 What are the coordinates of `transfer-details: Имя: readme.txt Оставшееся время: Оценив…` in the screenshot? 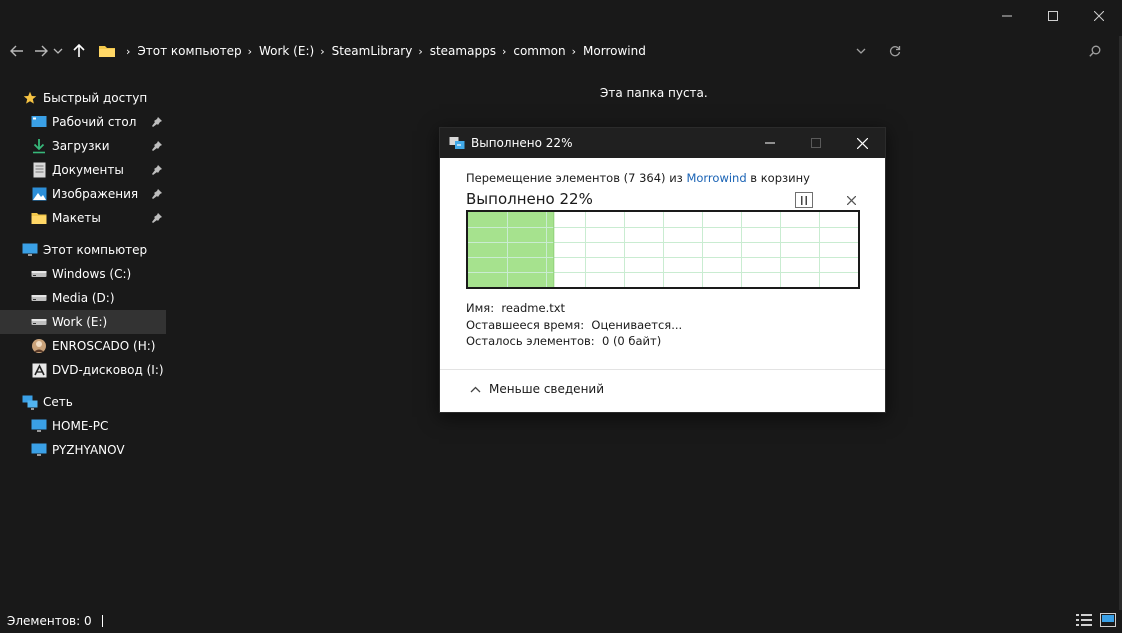 It's located at (662, 325).